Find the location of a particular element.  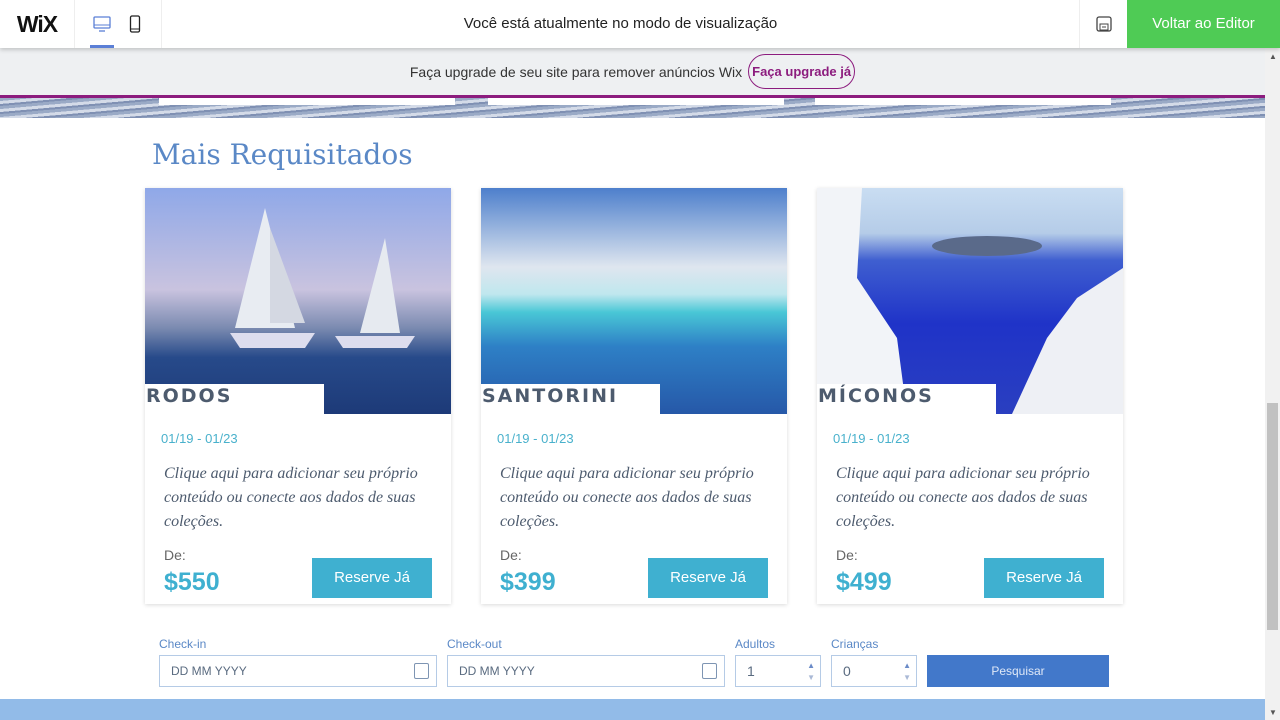

active-device-indicator is located at coordinates (102, 46).